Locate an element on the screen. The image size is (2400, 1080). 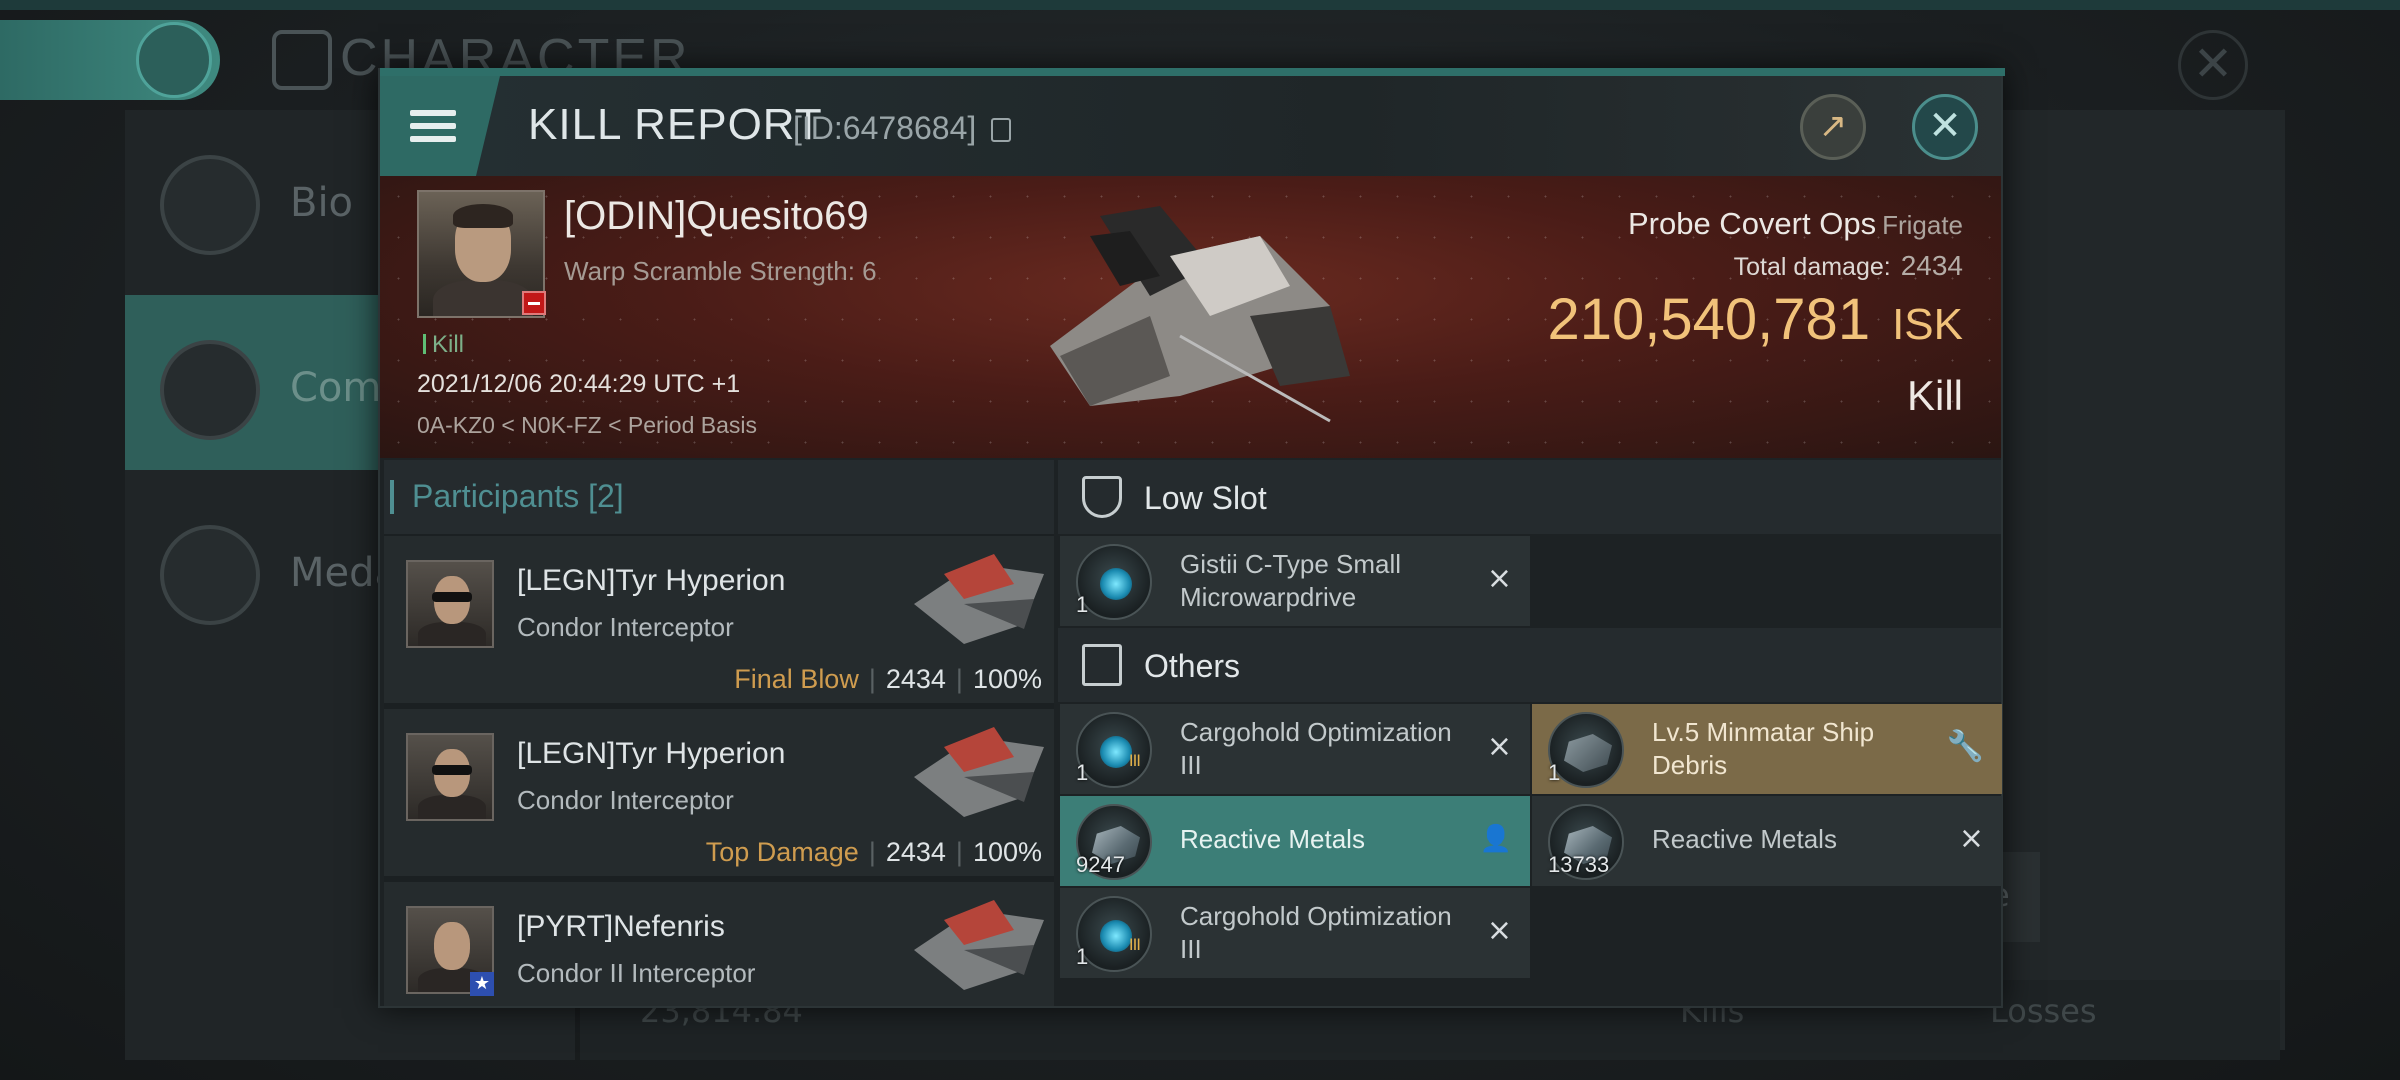
low-slot-label: Low Slot is located at coordinates (1205, 498).